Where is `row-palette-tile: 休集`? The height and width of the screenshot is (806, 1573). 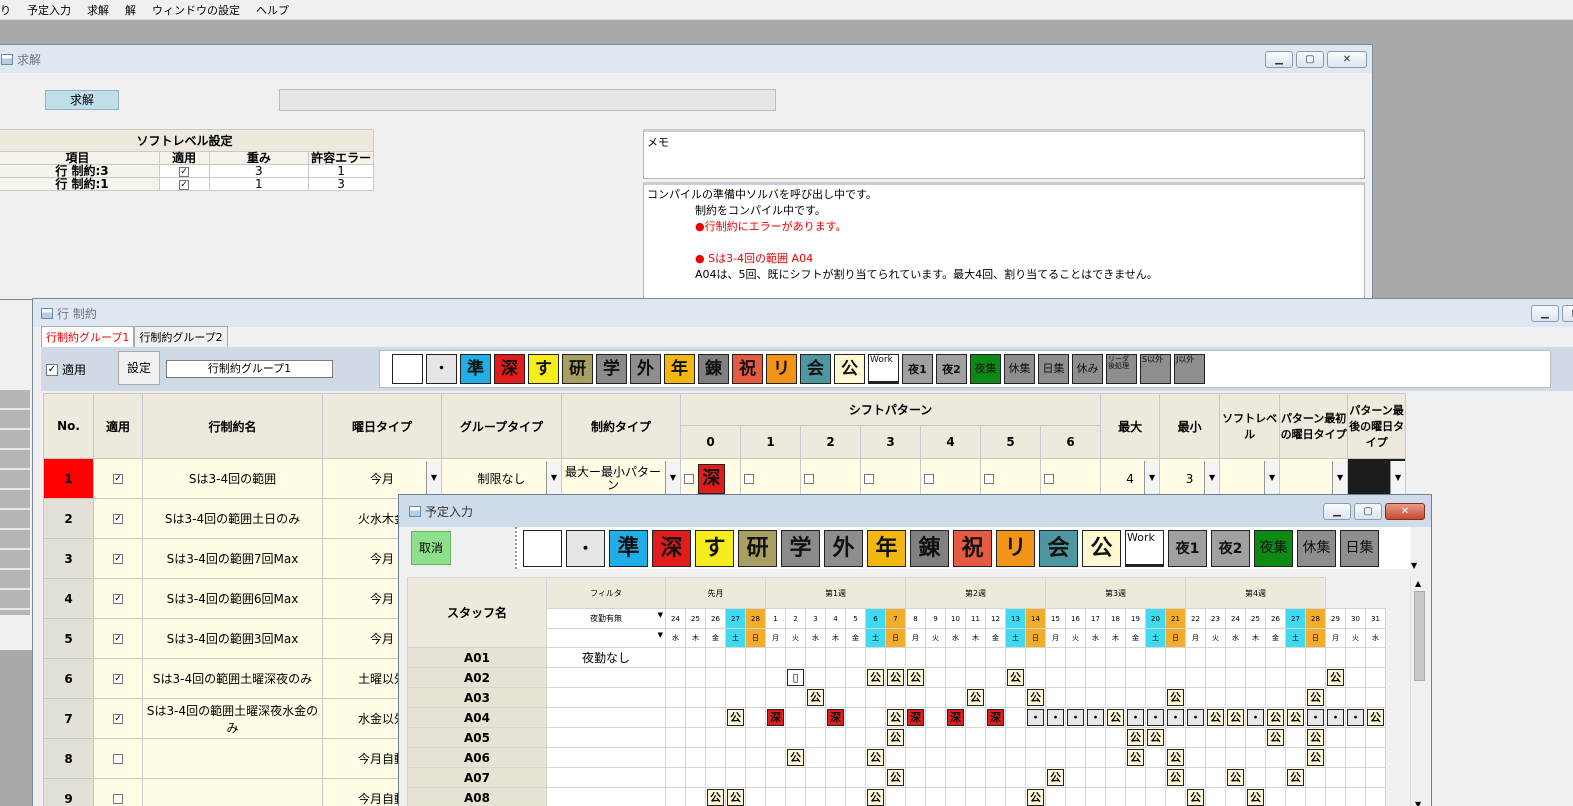
row-palette-tile: 休集 is located at coordinates (1019, 369).